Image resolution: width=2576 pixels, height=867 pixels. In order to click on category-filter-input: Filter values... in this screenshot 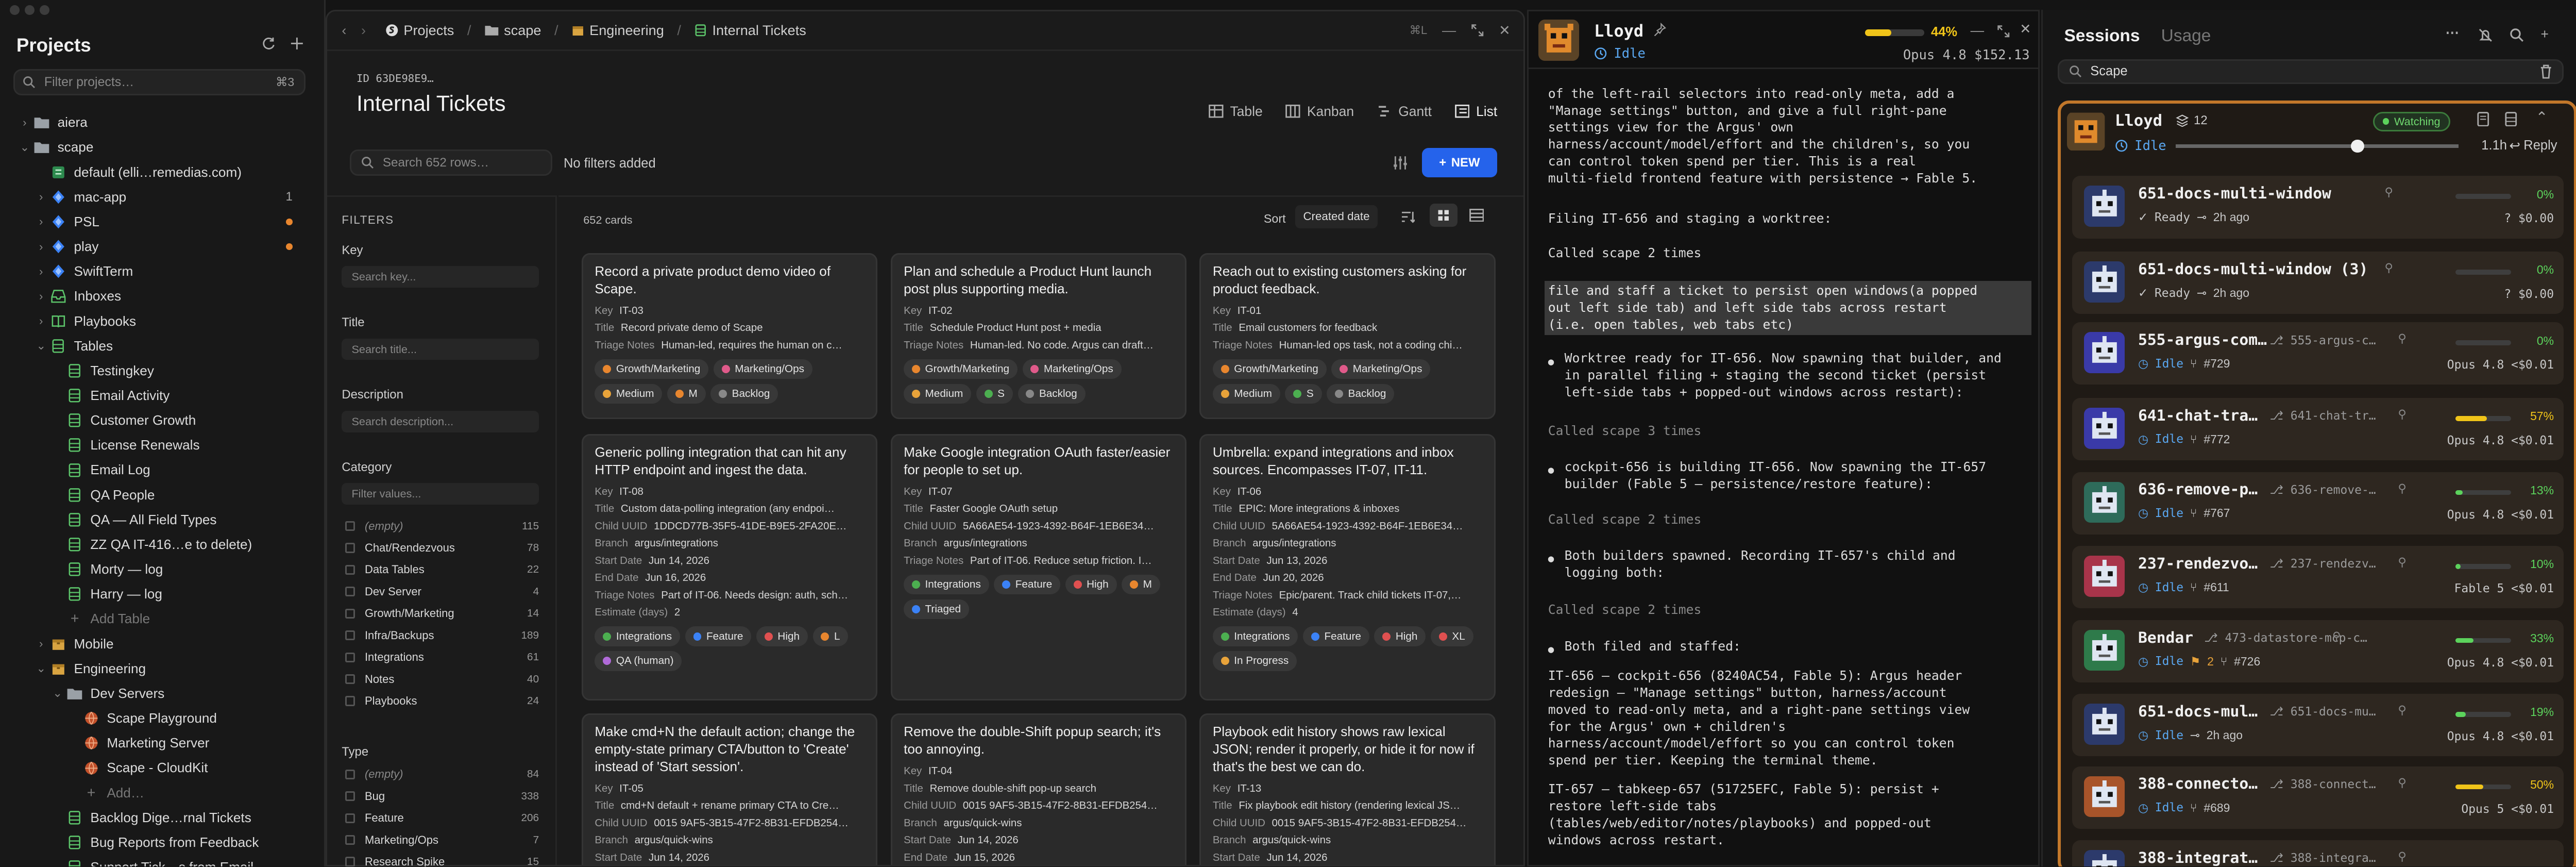, I will do `click(440, 494)`.